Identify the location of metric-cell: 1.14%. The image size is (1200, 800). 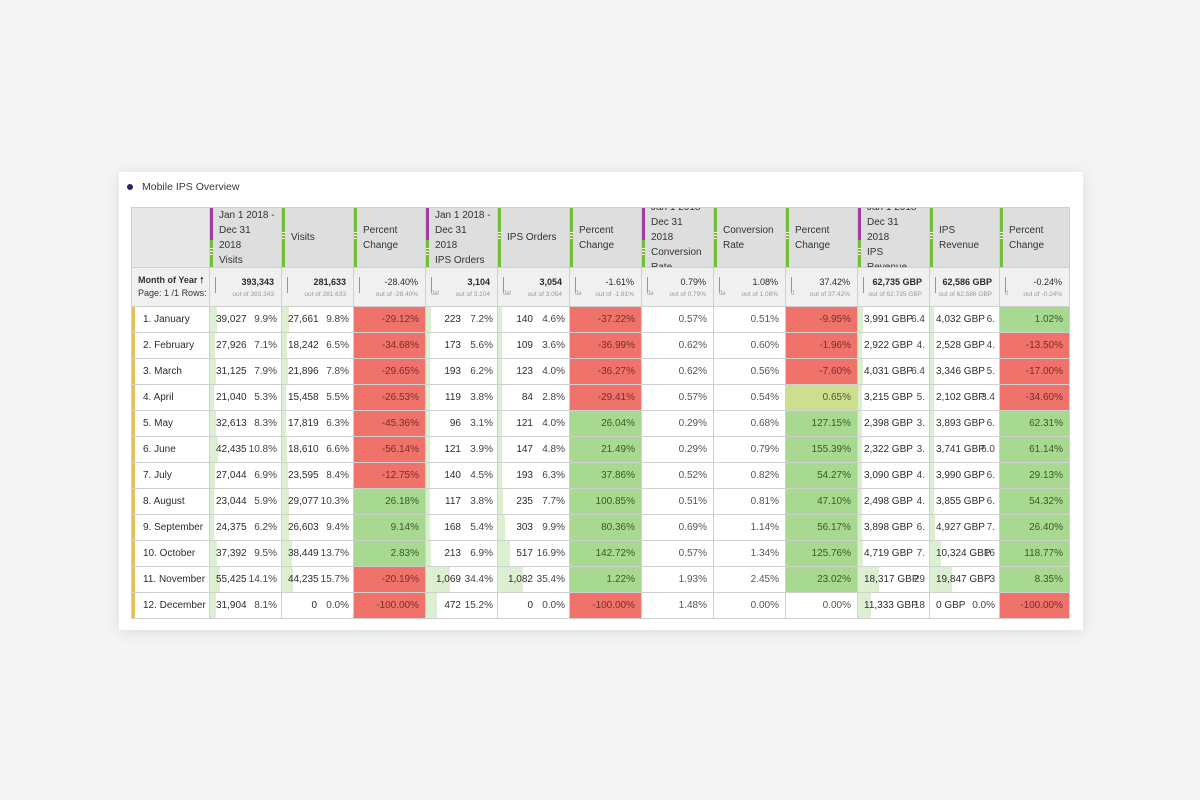
(749, 527).